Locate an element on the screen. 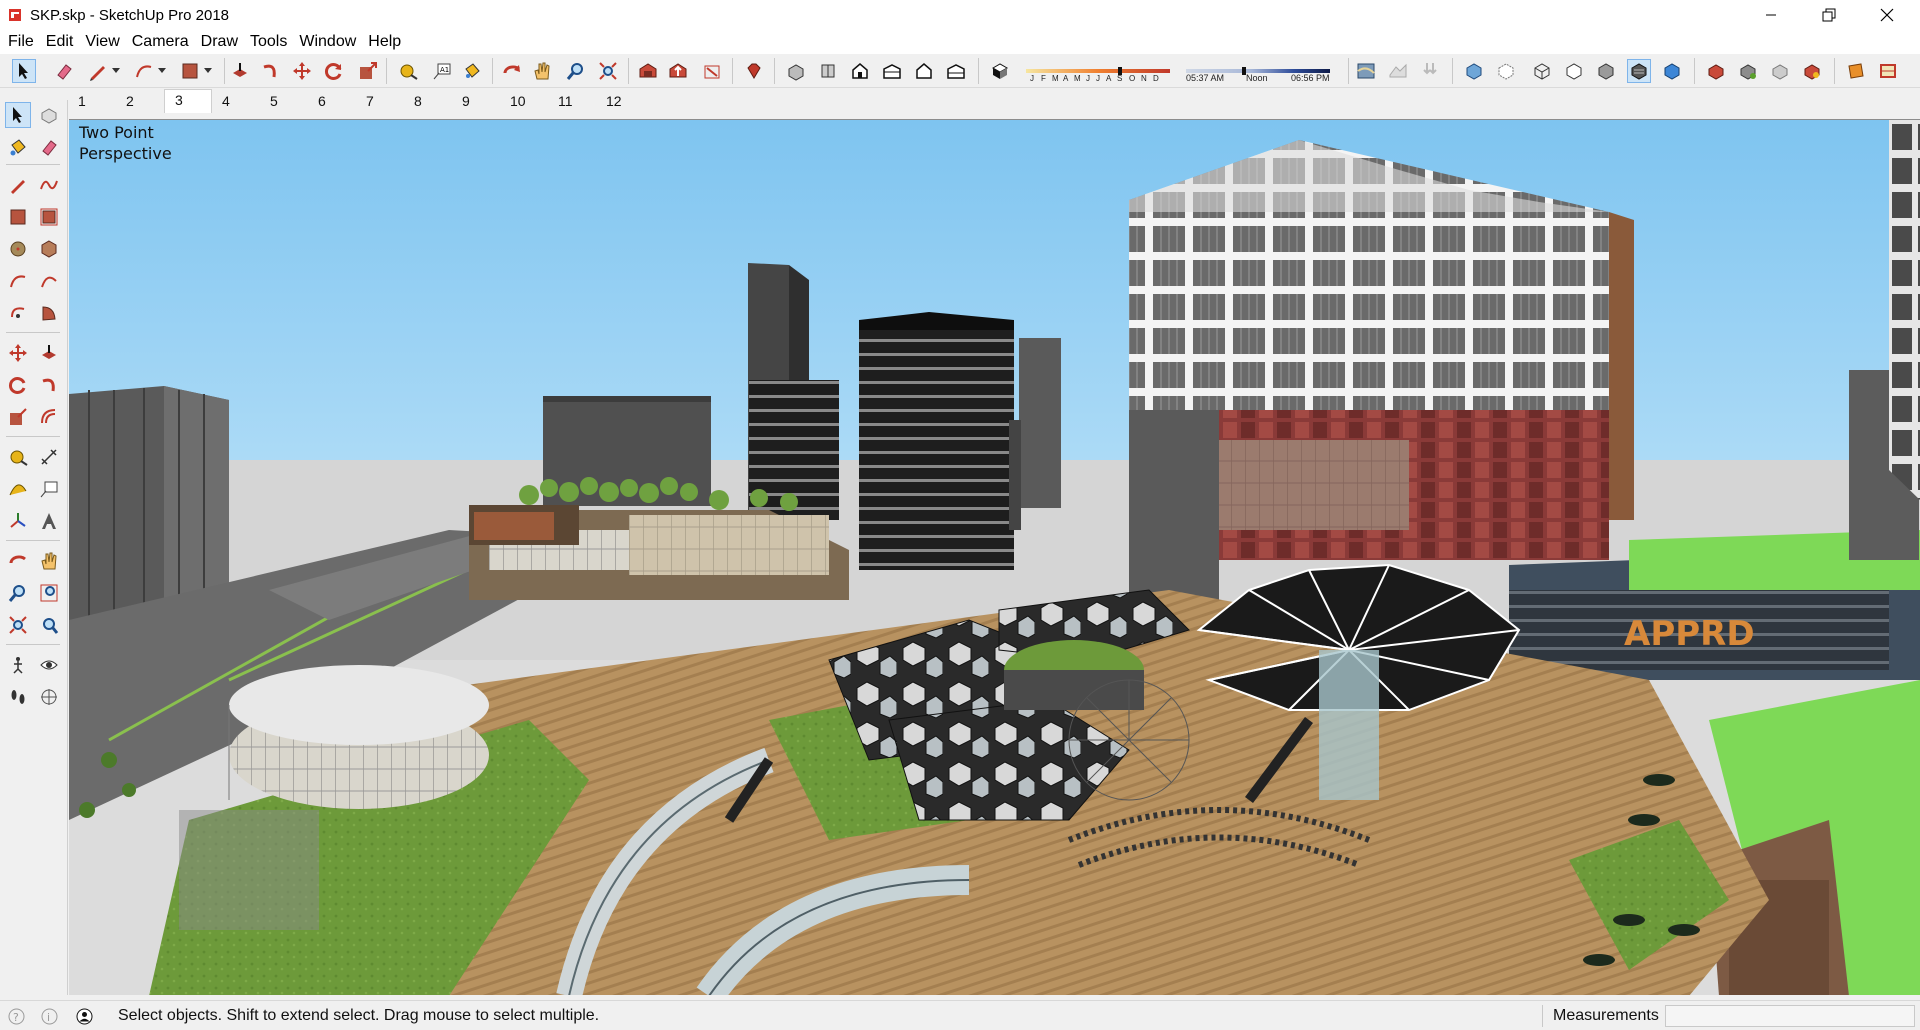 The width and height of the screenshot is (1920, 1030). line-tool-button is located at coordinates (98, 71).